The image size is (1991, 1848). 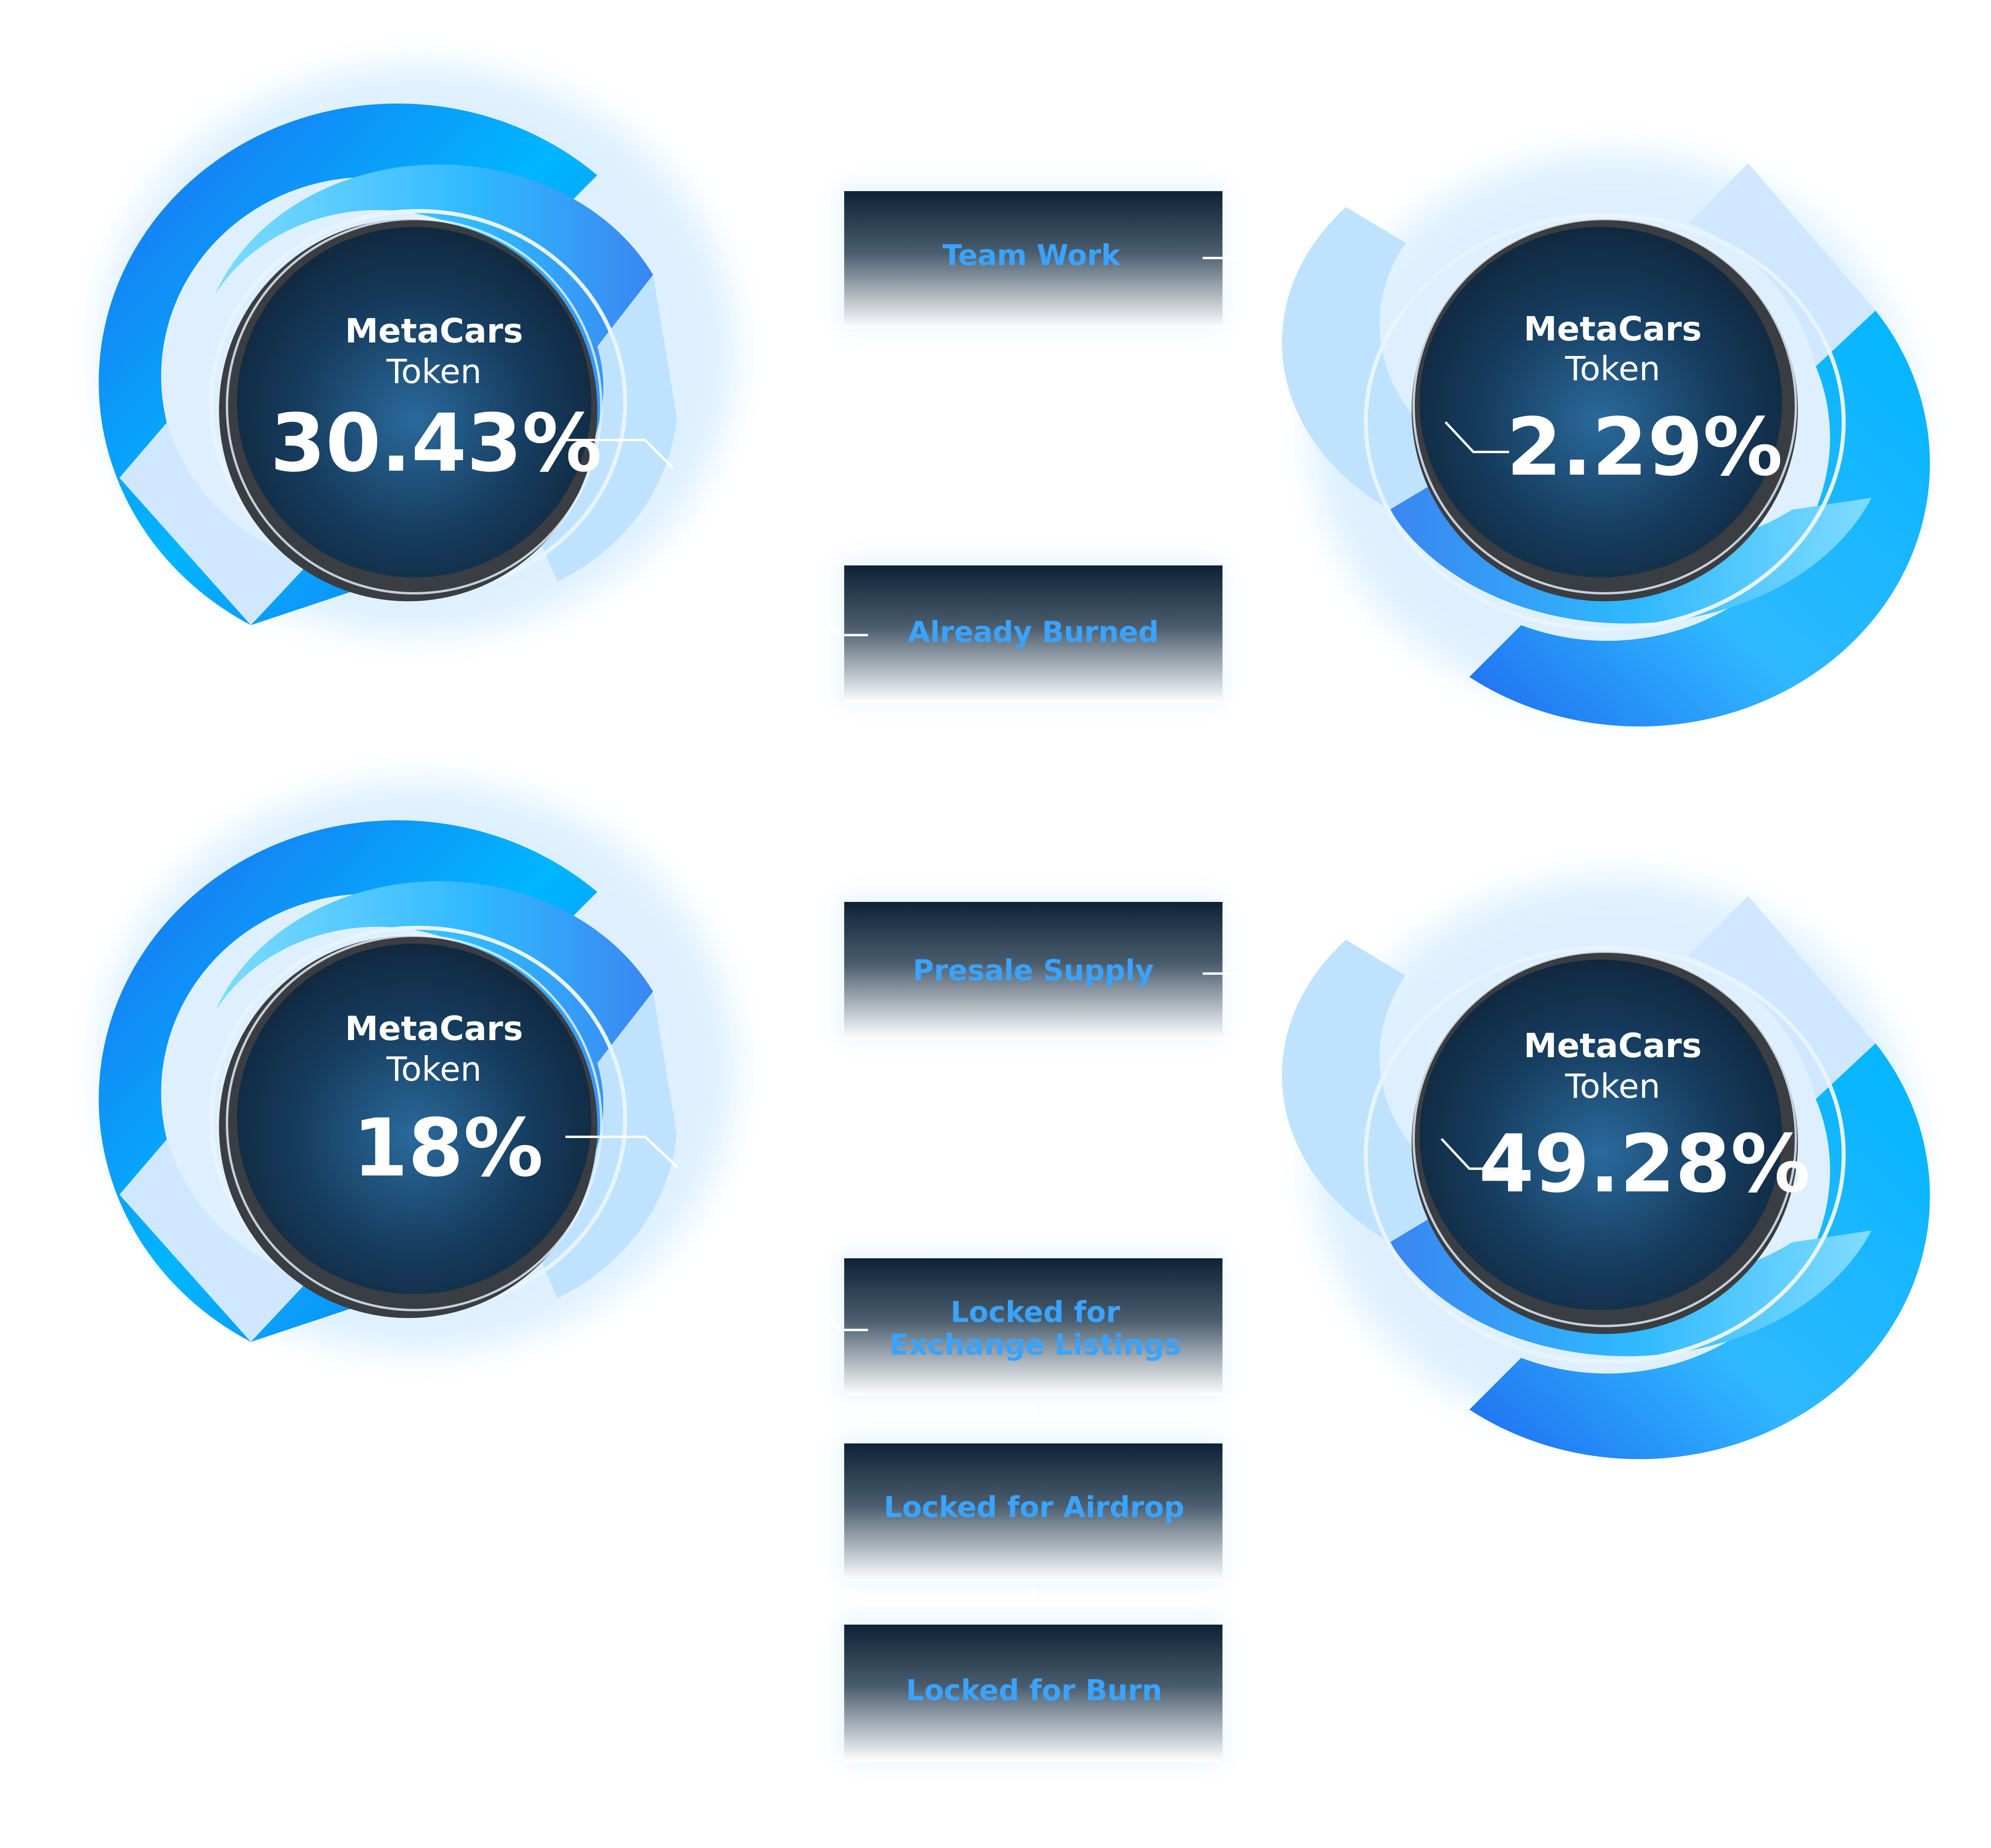 I want to click on category-label: Locked for Airdrop, so click(x=1034, y=1507).